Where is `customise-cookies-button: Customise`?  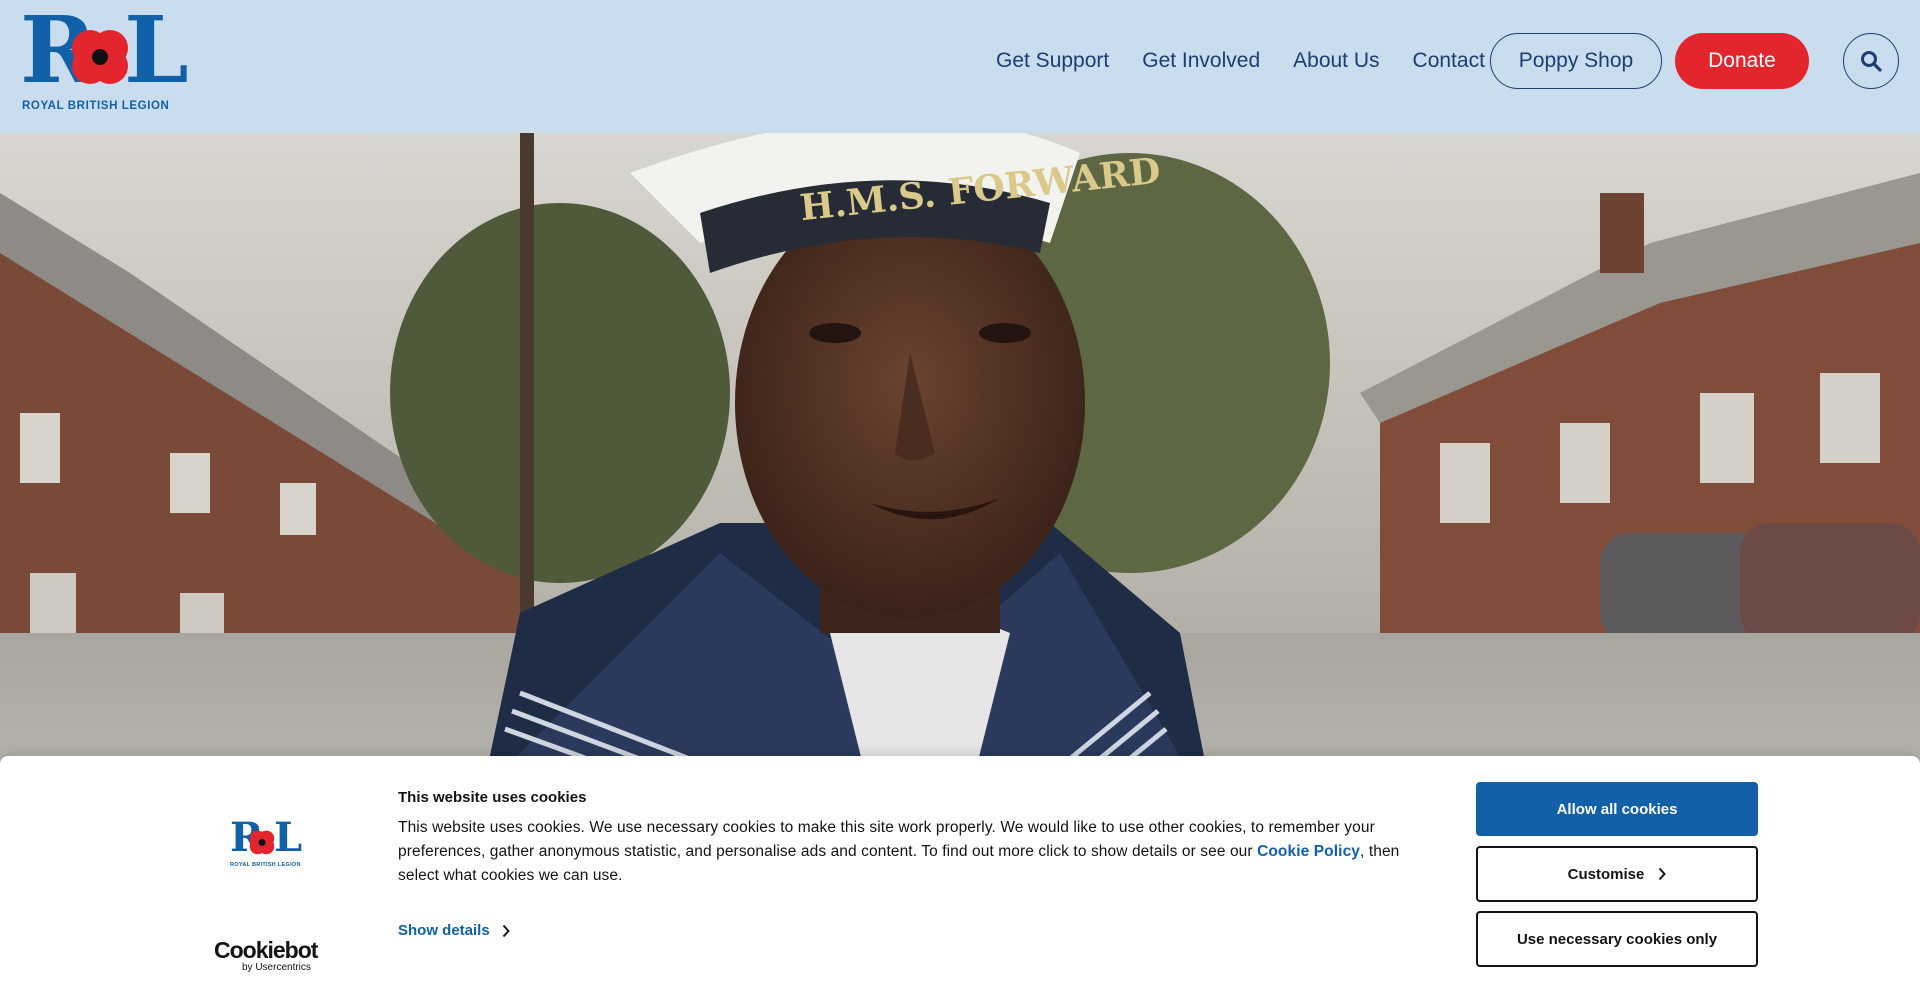
customise-cookies-button: Customise is located at coordinates (1617, 874).